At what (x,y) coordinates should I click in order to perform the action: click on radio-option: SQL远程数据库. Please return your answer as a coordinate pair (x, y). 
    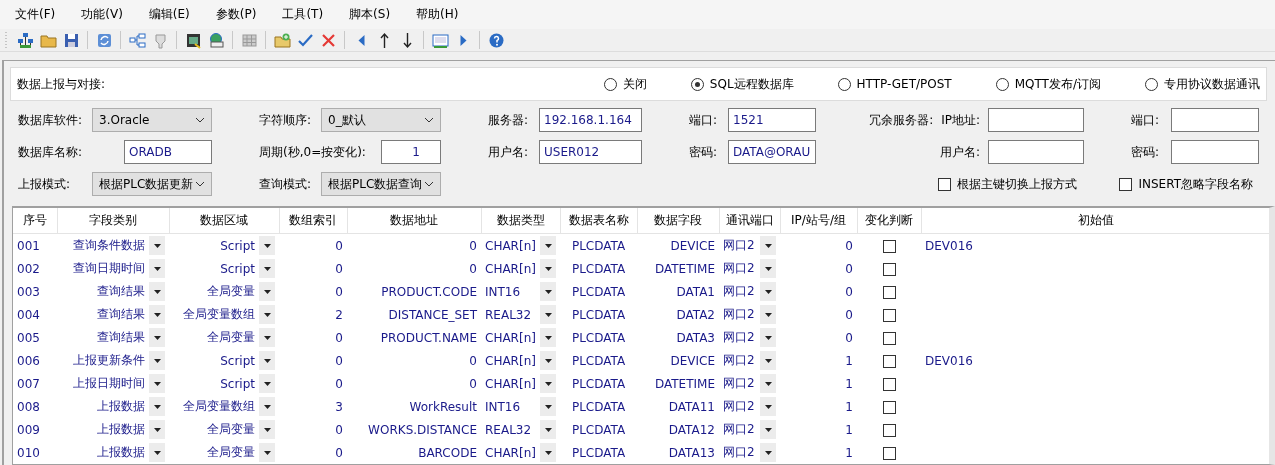
    Looking at the image, I should click on (742, 84).